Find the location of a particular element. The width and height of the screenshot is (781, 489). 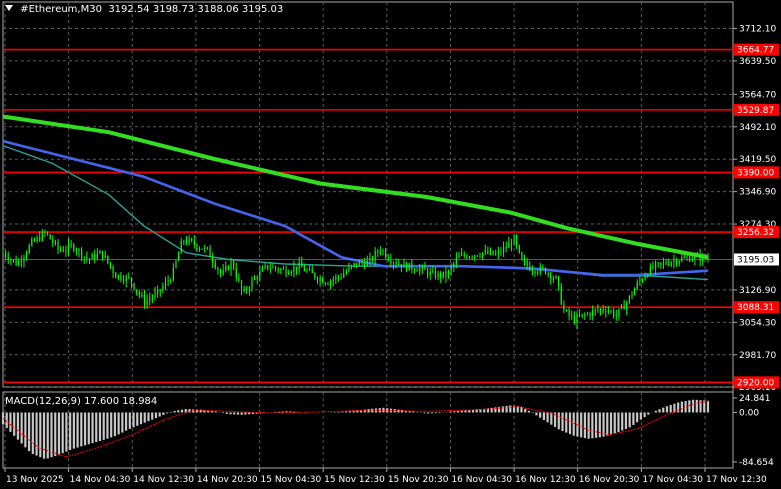

menu-triangle-icon is located at coordinates (9, 8).